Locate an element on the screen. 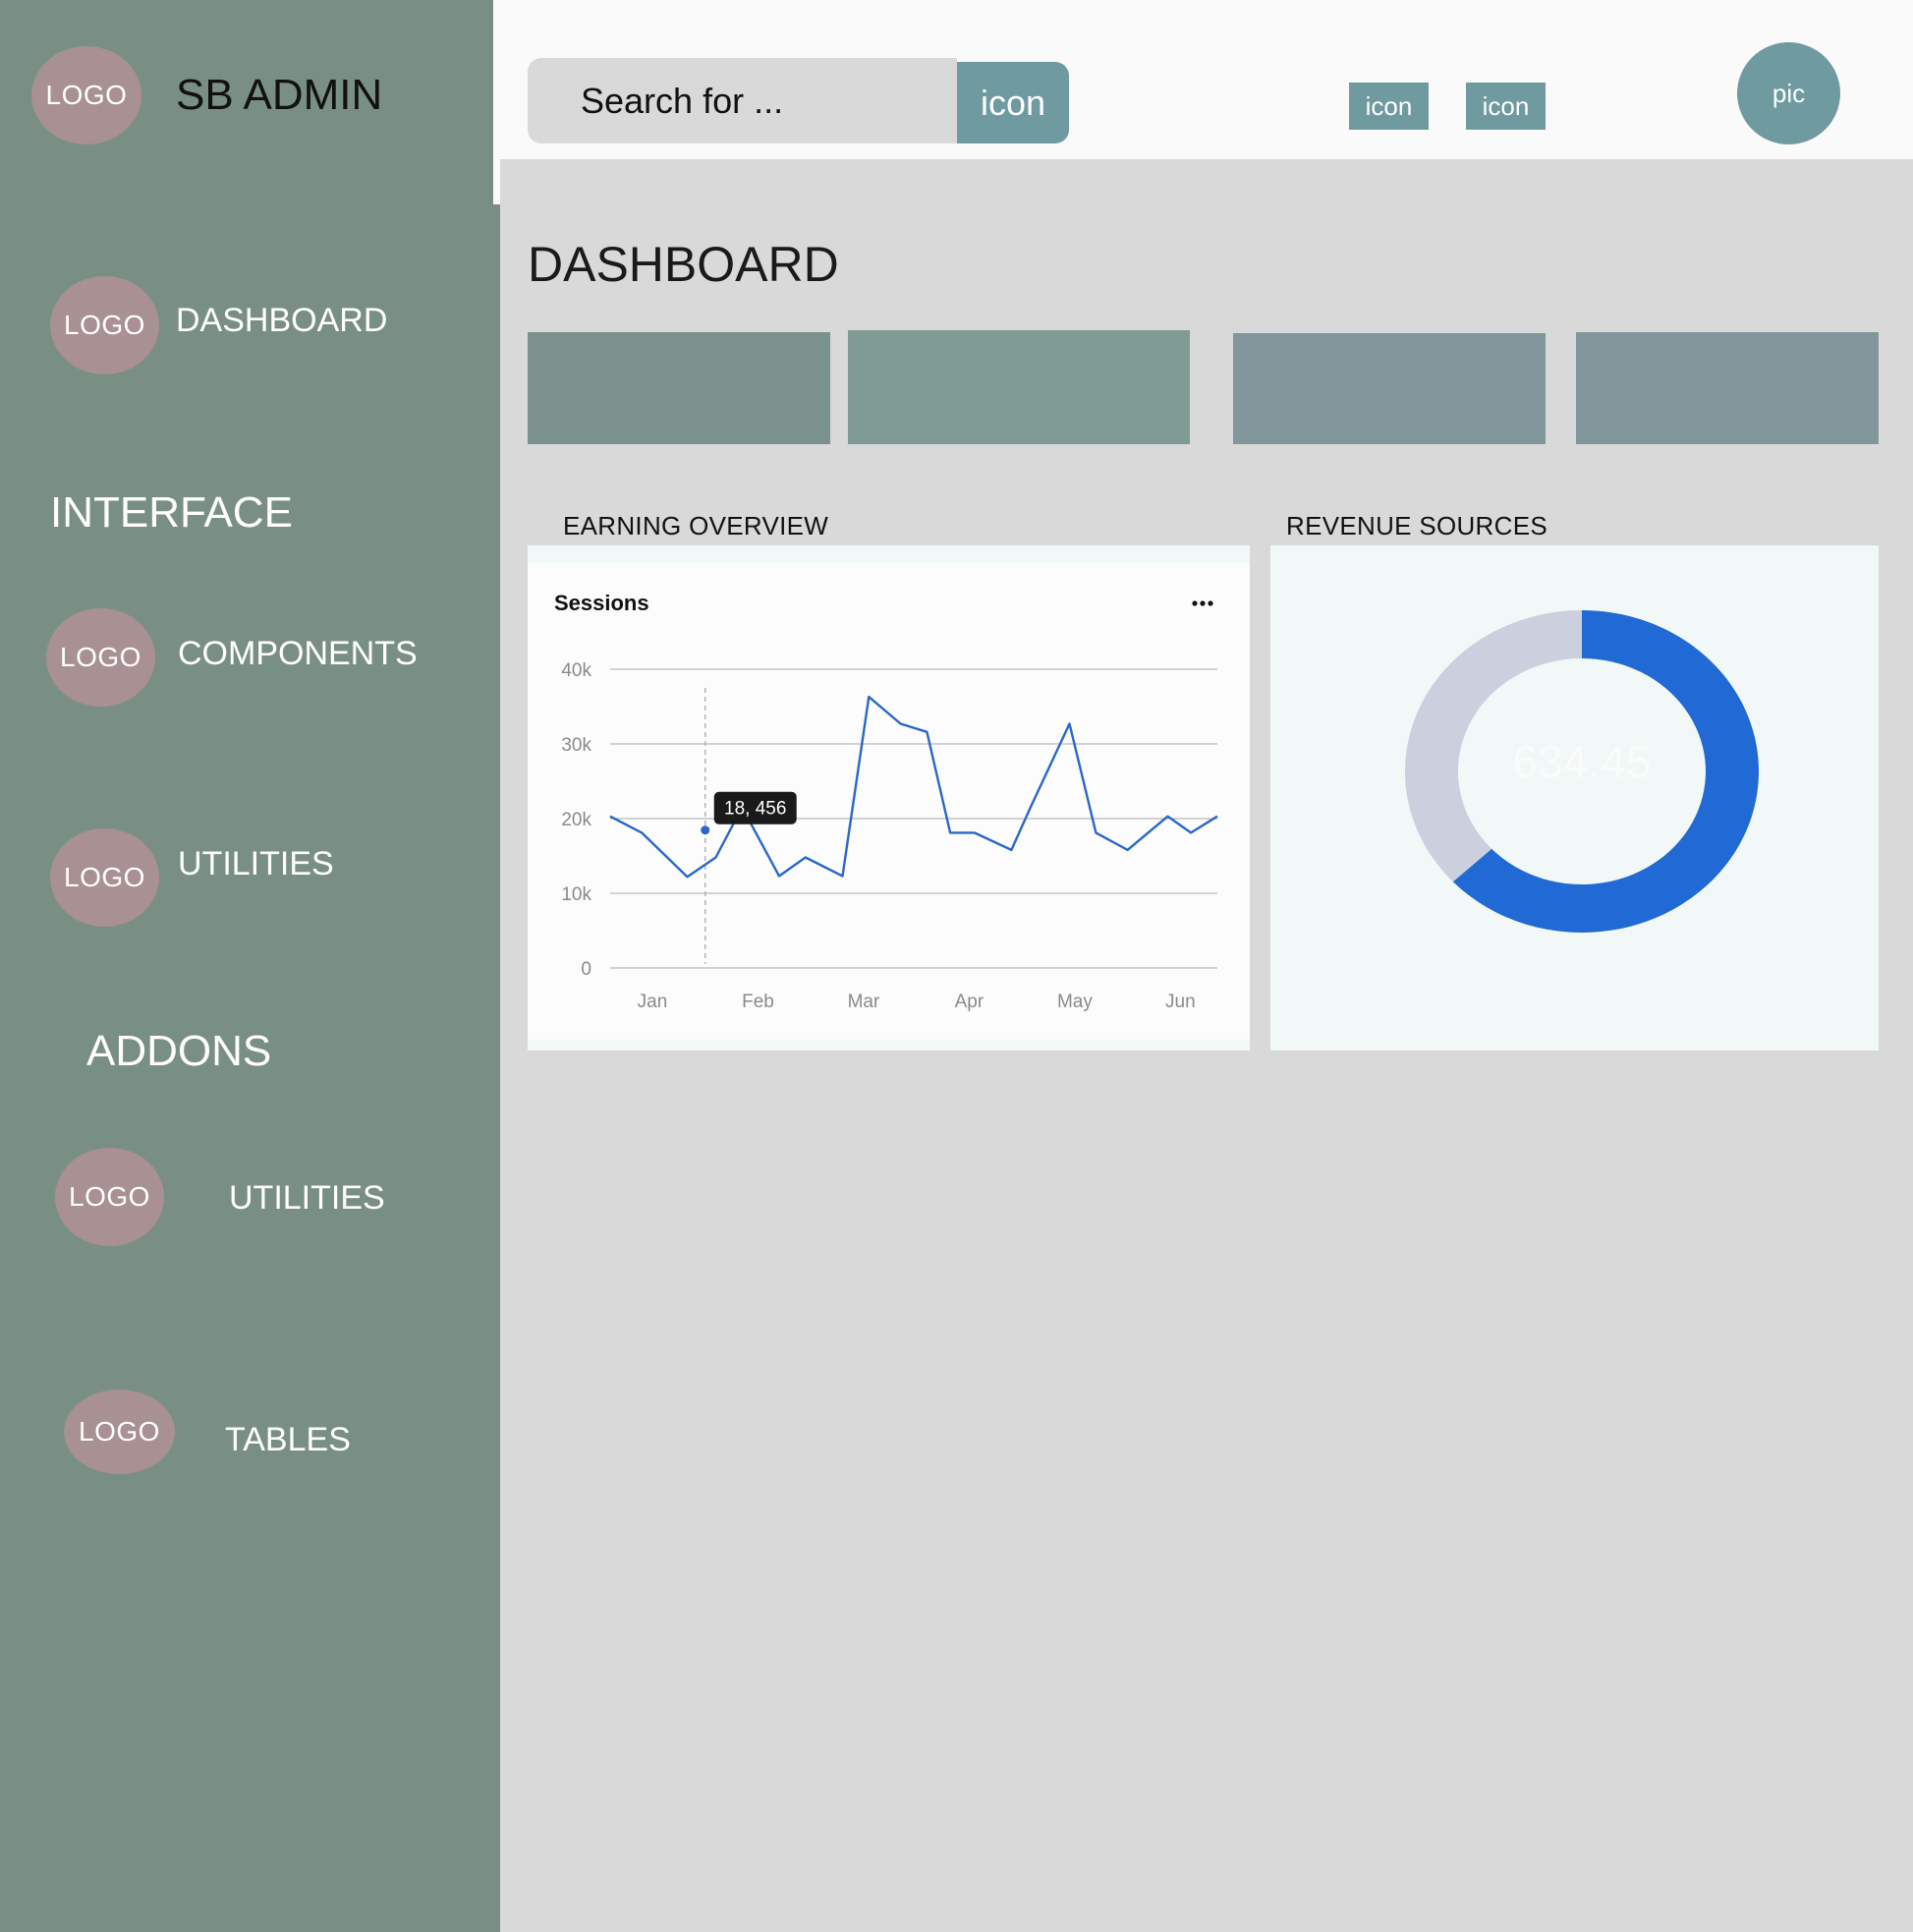  sidebar-item-dashboard-logo-icon: LOGO is located at coordinates (105, 325).